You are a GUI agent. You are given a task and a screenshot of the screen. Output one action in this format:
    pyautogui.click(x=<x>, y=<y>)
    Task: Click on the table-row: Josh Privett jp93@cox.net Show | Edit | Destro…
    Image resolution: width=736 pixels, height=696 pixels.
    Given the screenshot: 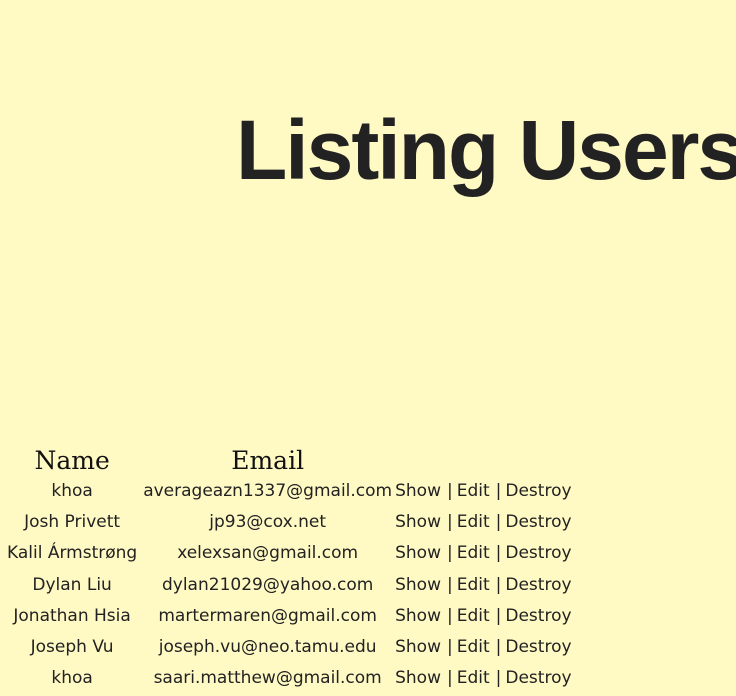 What is the action you would take?
    pyautogui.click(x=289, y=521)
    